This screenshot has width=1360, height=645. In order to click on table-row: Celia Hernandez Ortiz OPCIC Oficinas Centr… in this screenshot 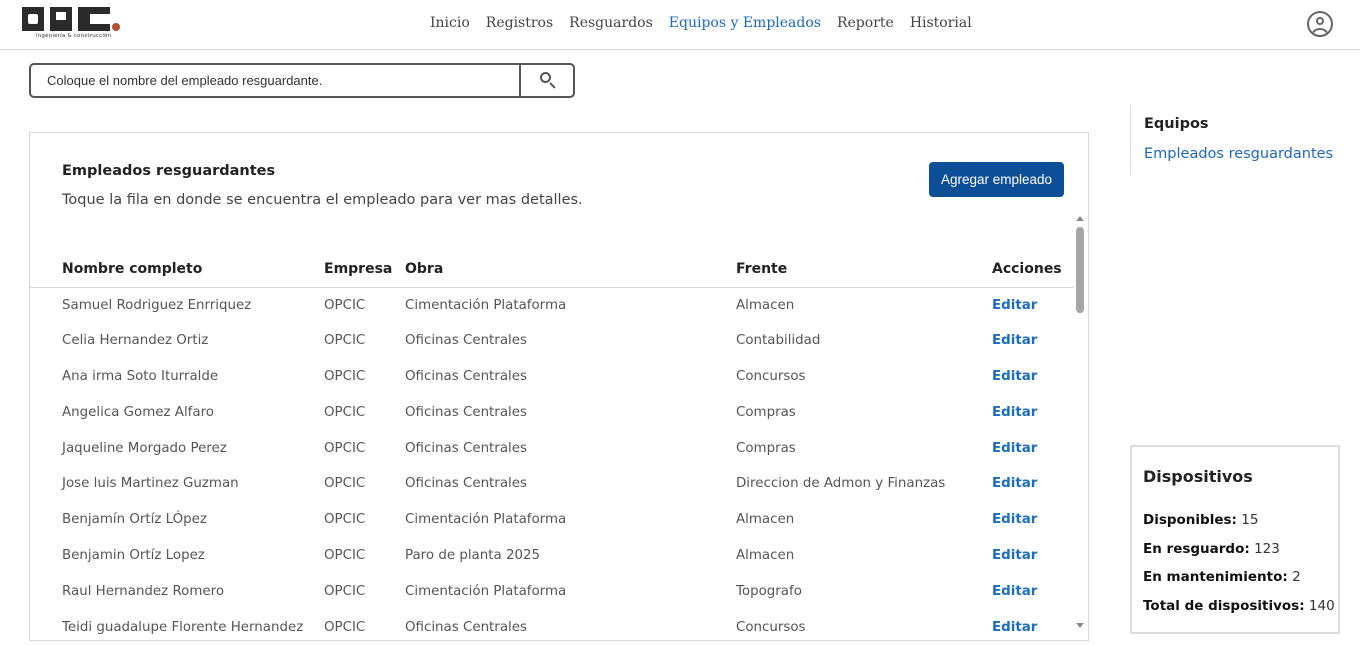, I will do `click(552, 341)`.